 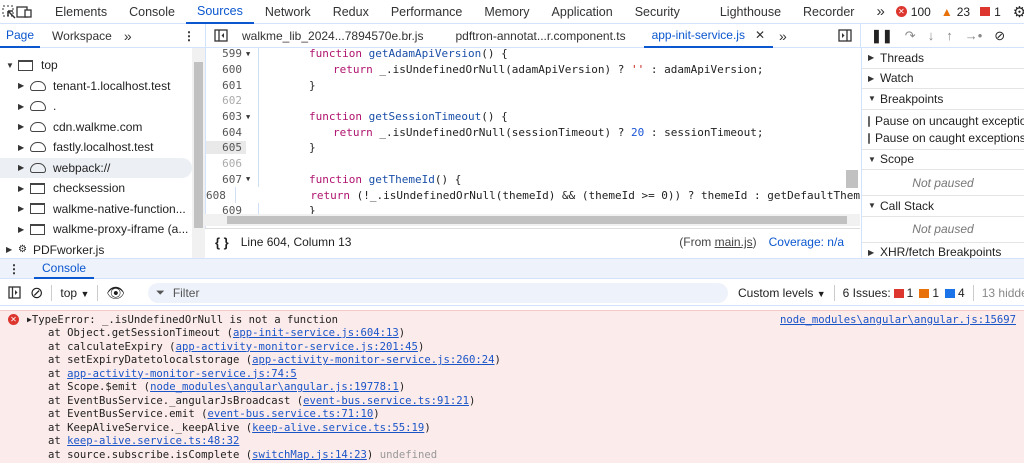 I want to click on tab-workspace: Workspace, so click(x=82, y=36).